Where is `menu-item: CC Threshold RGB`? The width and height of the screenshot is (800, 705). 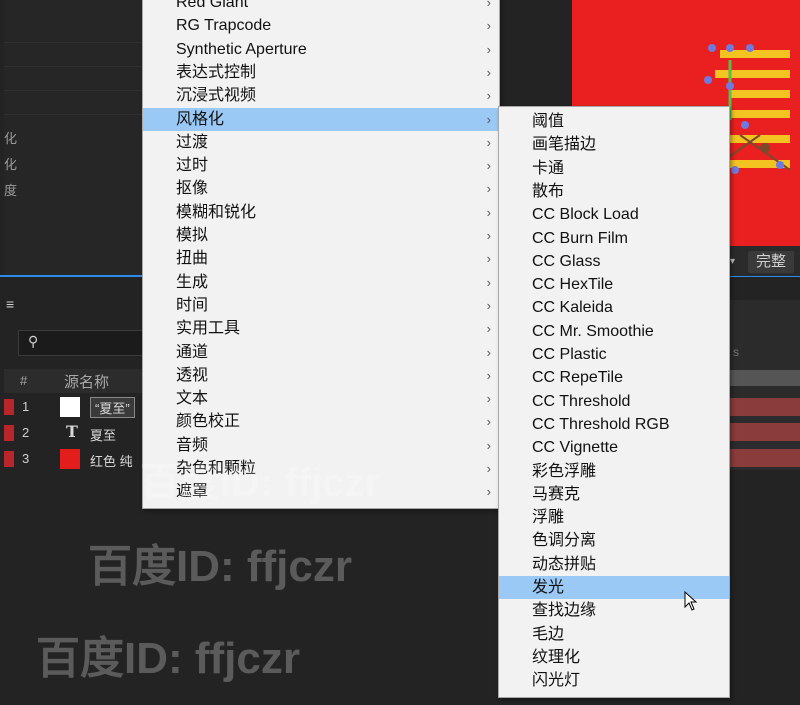
menu-item: CC Threshold RGB is located at coordinates (614, 424).